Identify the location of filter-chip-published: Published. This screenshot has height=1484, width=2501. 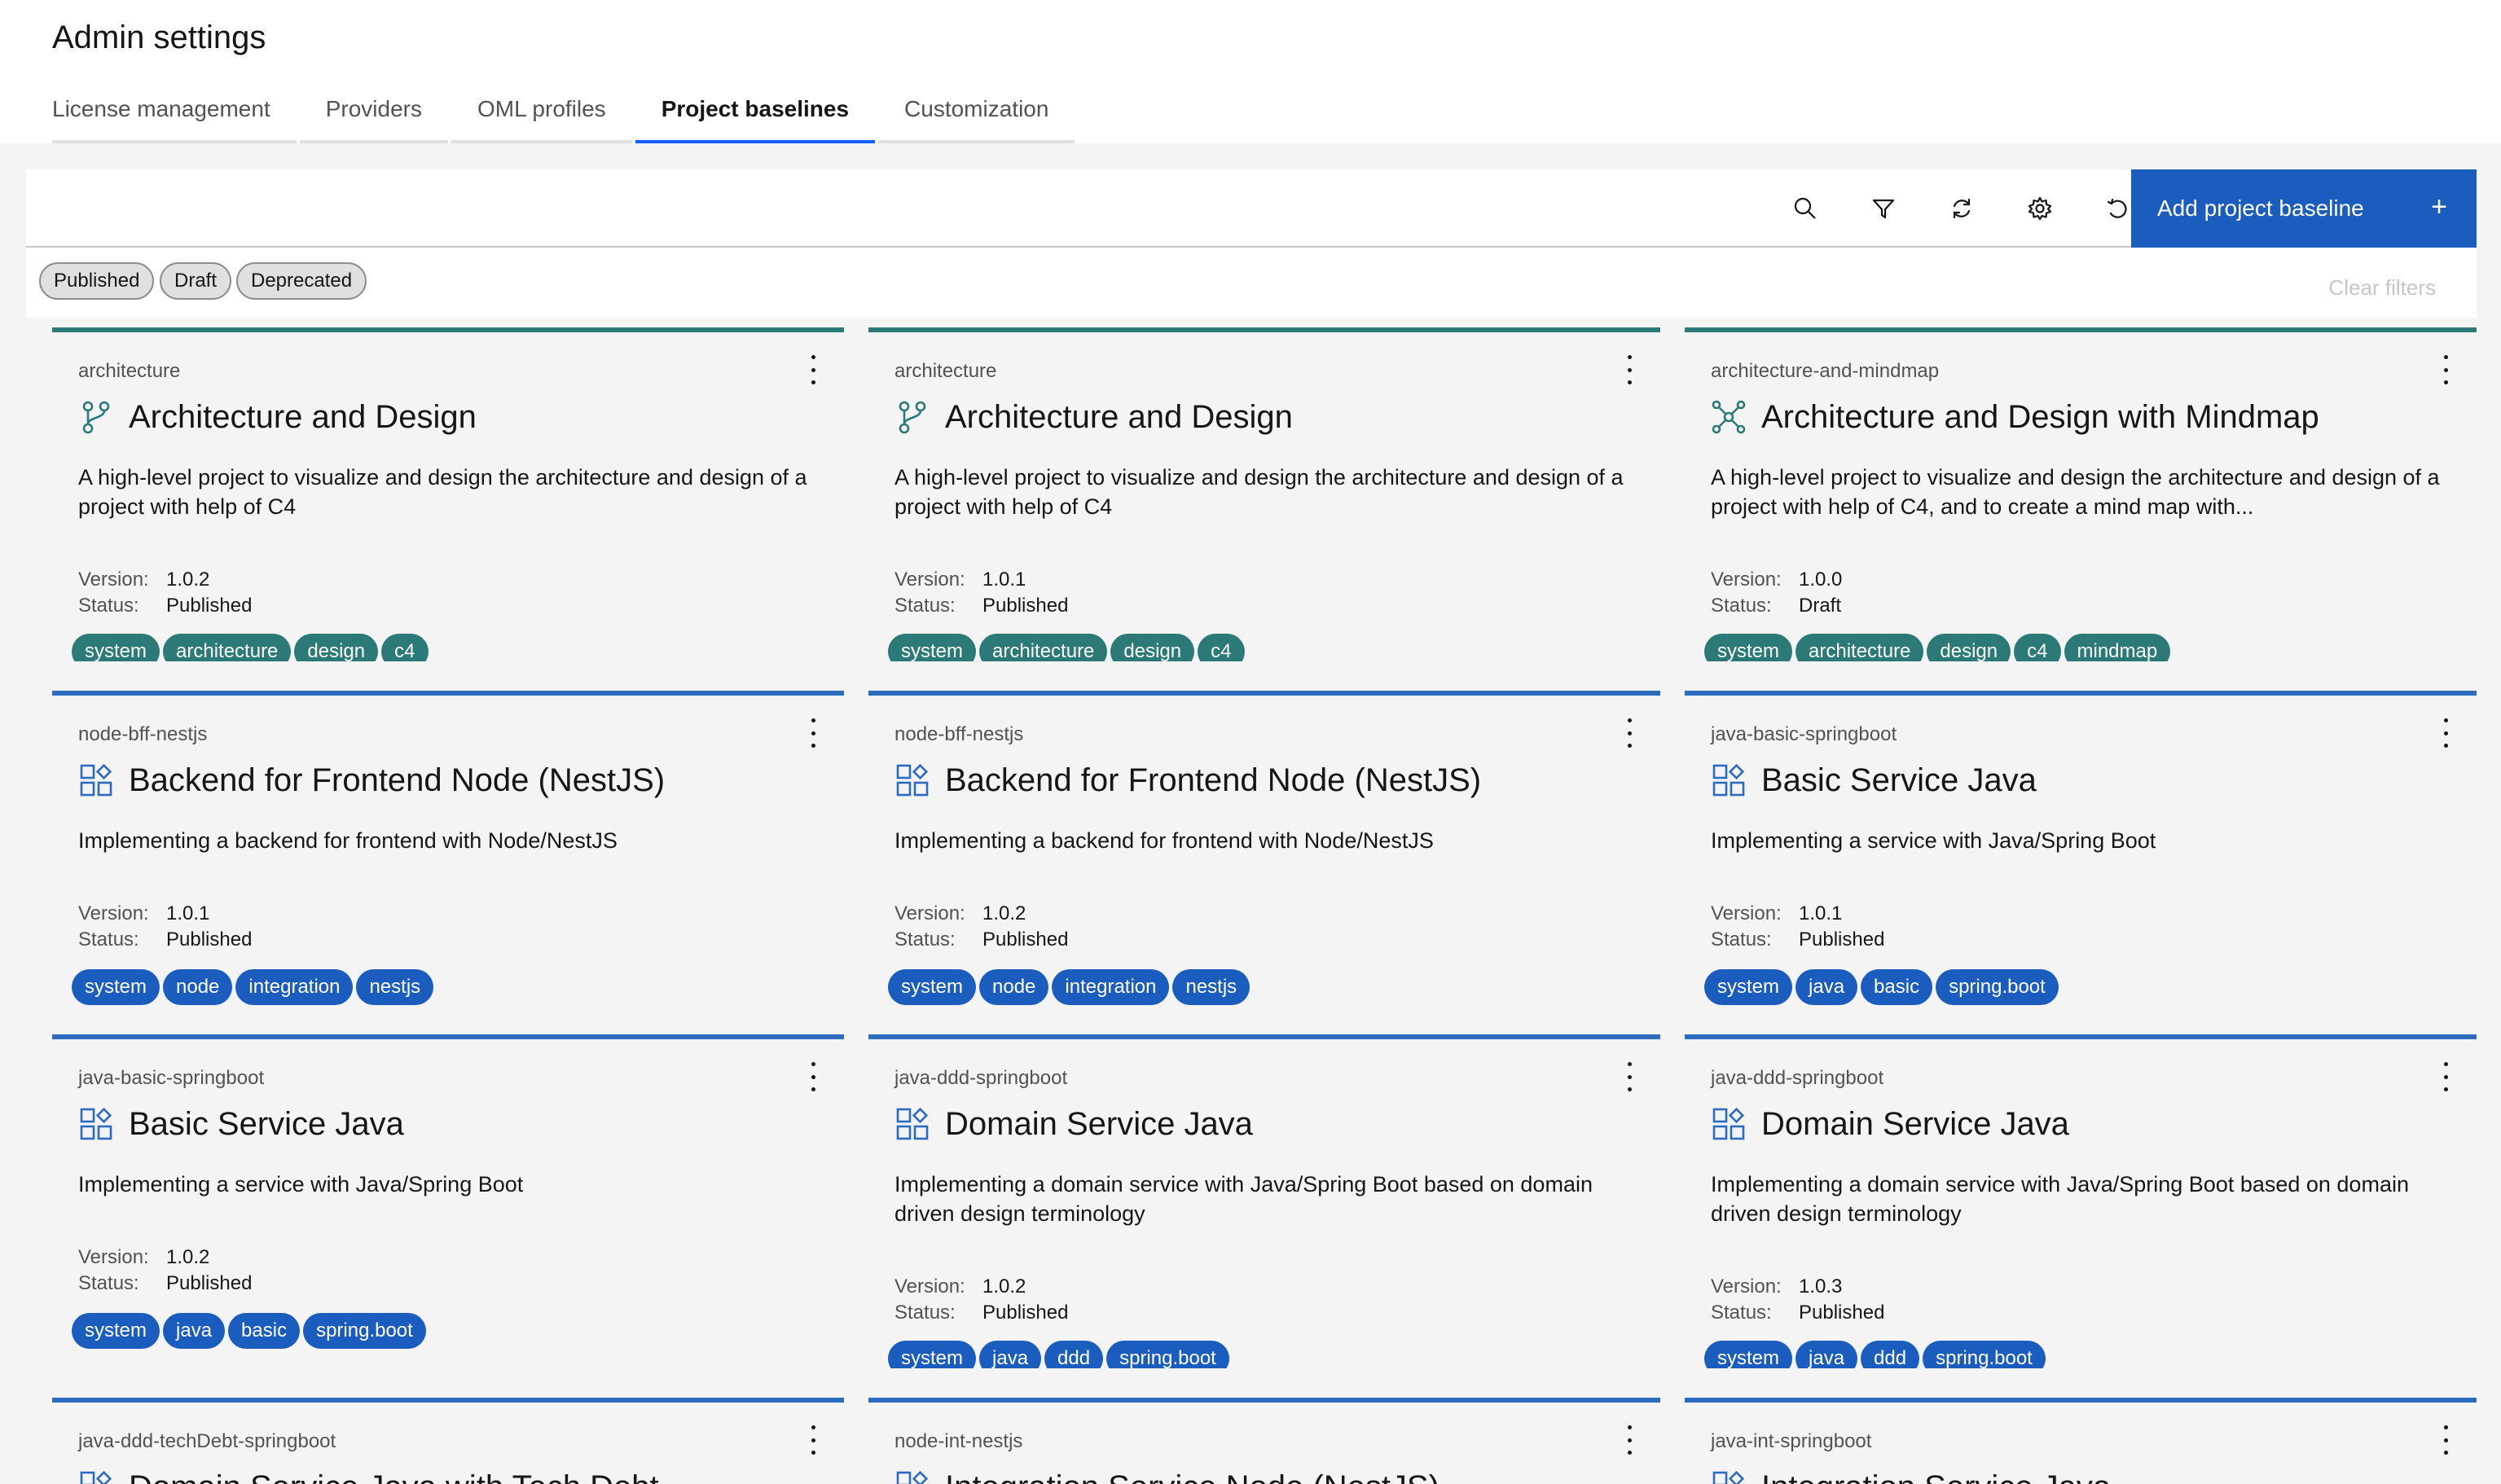
(97, 281).